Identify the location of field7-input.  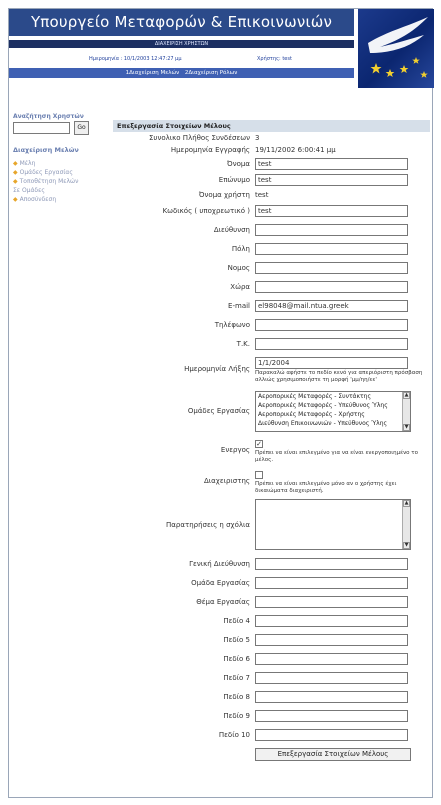
(331, 678).